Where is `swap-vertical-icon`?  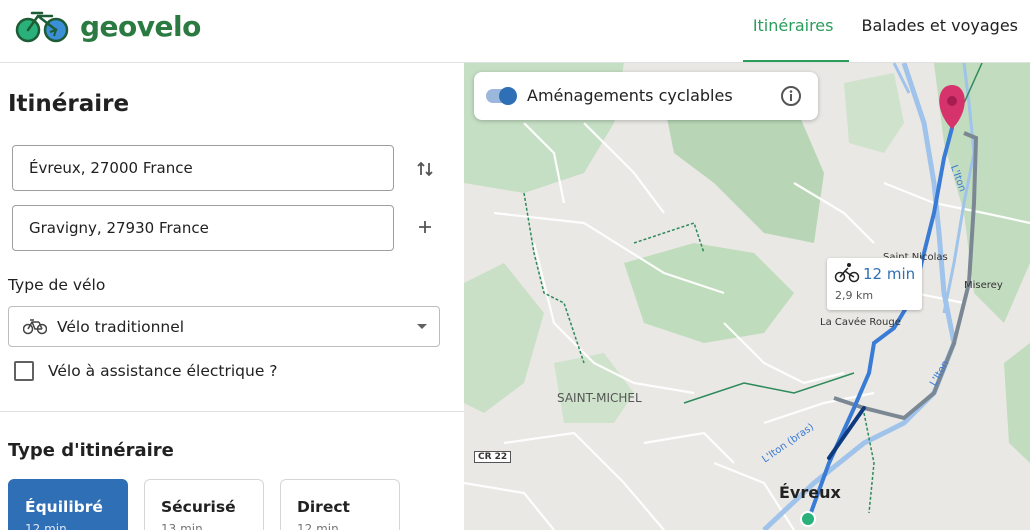 swap-vertical-icon is located at coordinates (425, 169).